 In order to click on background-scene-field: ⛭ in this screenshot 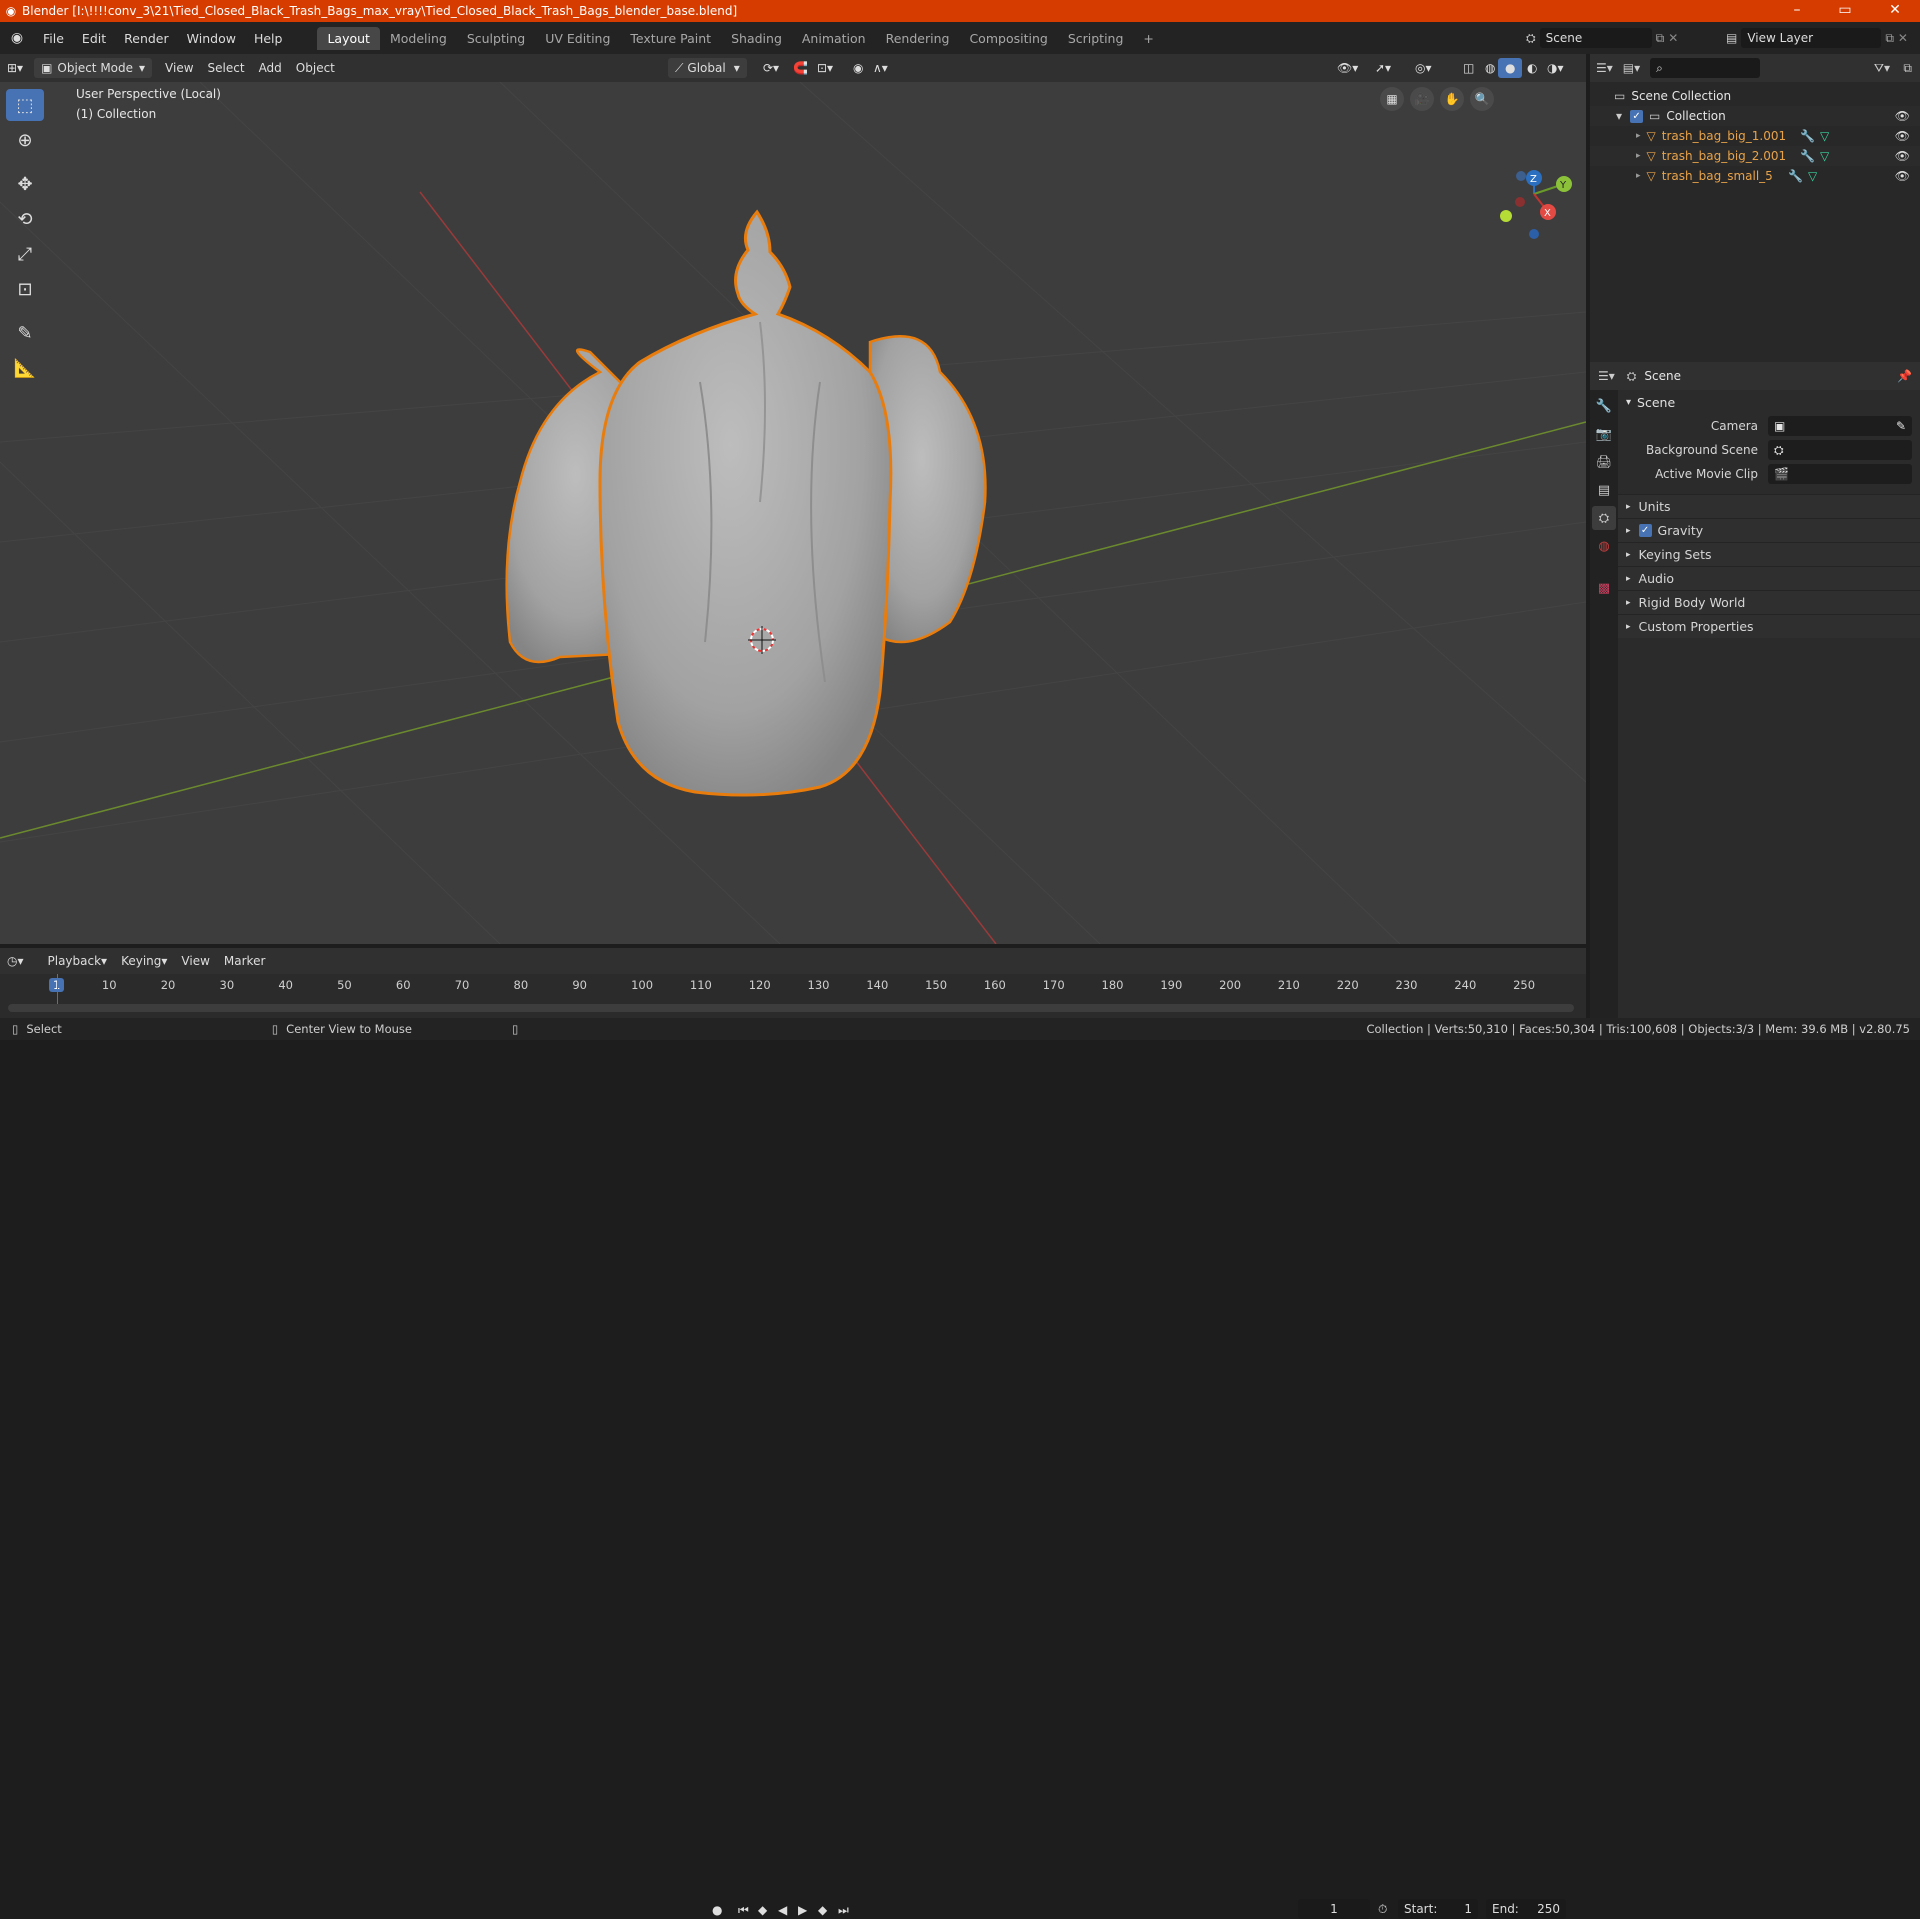, I will do `click(1840, 450)`.